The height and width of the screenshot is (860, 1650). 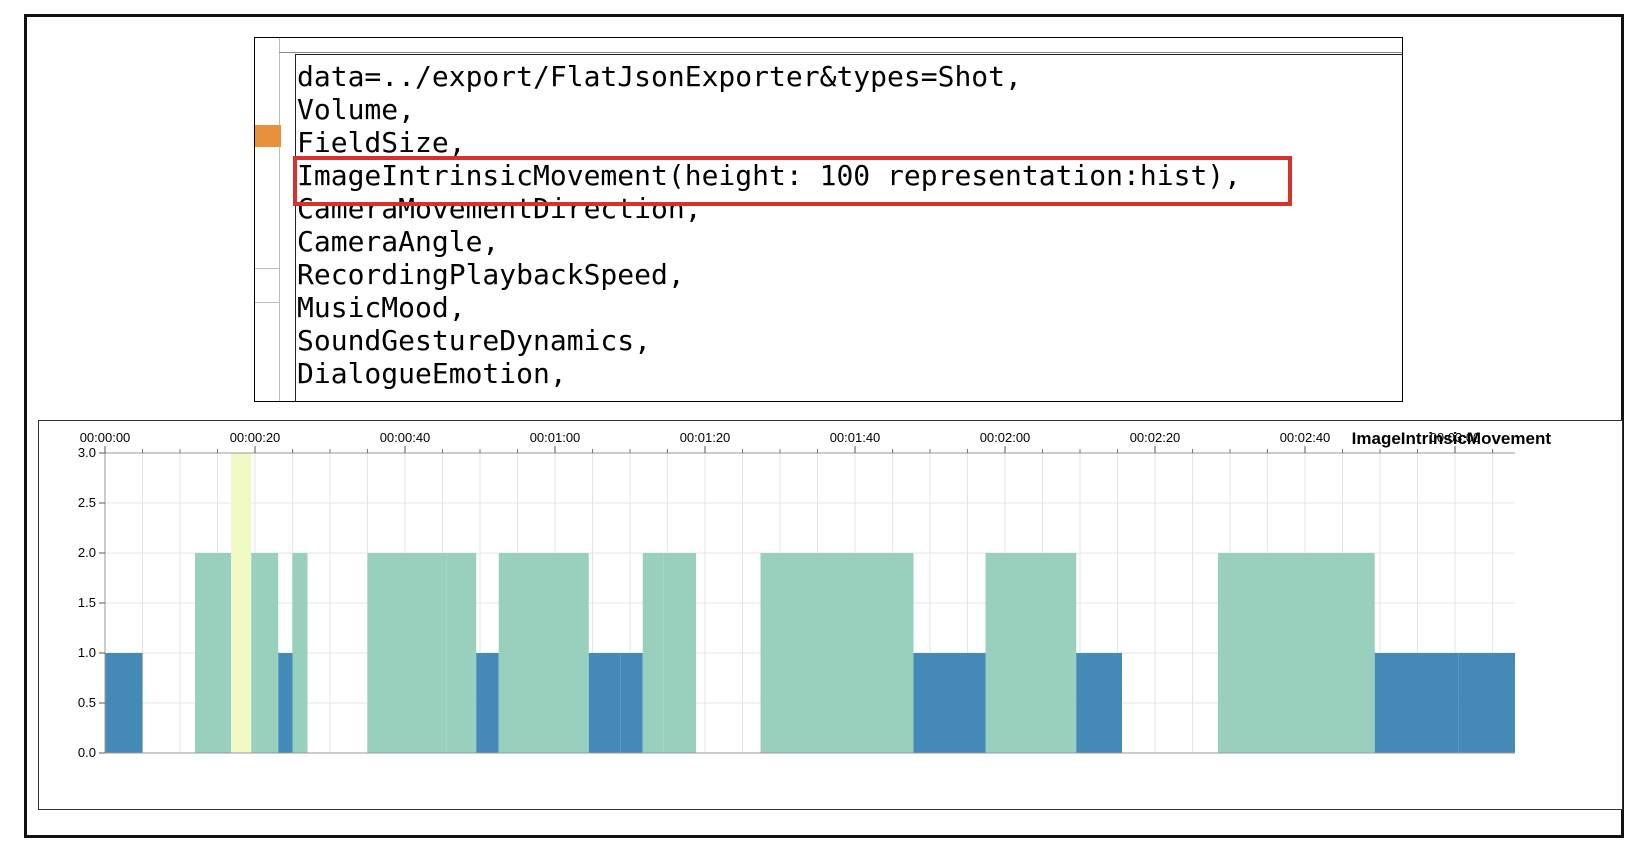 What do you see at coordinates (105, 437) in the screenshot?
I see `x-tick-label: 00:00:00` at bounding box center [105, 437].